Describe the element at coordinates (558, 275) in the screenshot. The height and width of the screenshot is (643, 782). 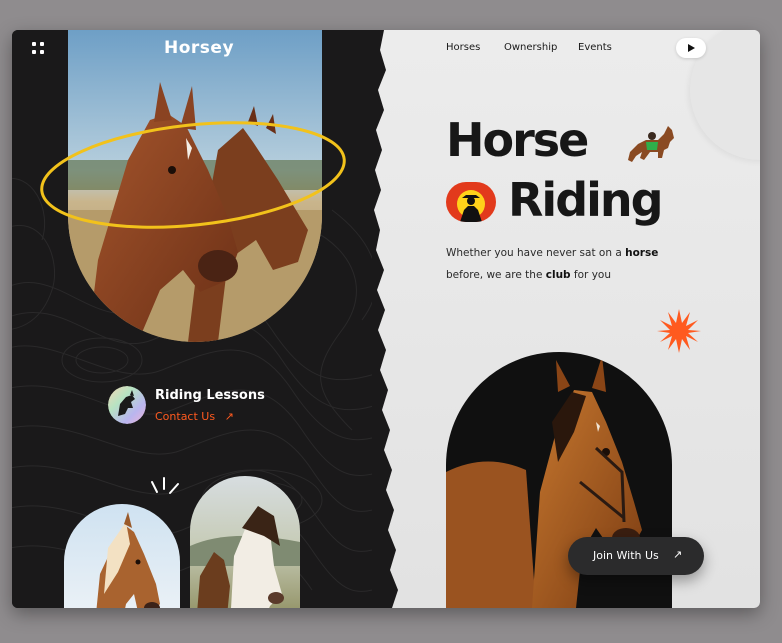
I see `subtitle-bold-club: club` at that location.